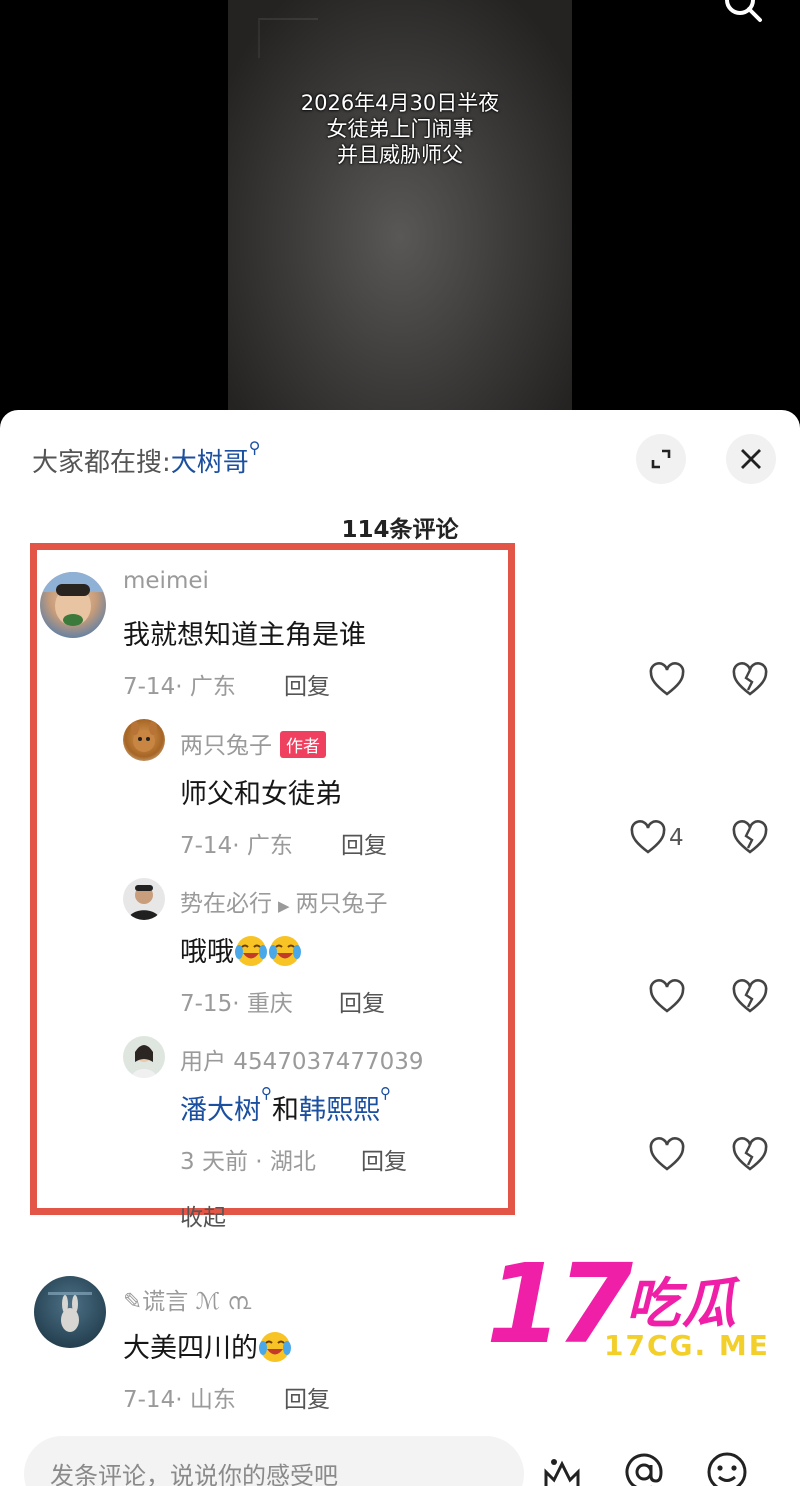  I want to click on comment-date-location: 7-14· 山东, so click(179, 1400).